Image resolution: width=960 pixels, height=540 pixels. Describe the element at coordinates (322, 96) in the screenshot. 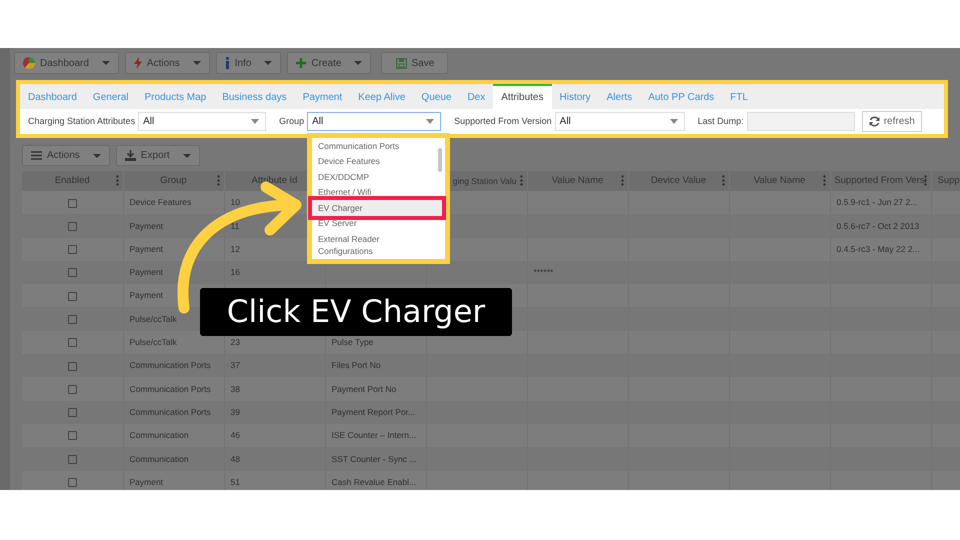

I see `tab: Payment` at that location.